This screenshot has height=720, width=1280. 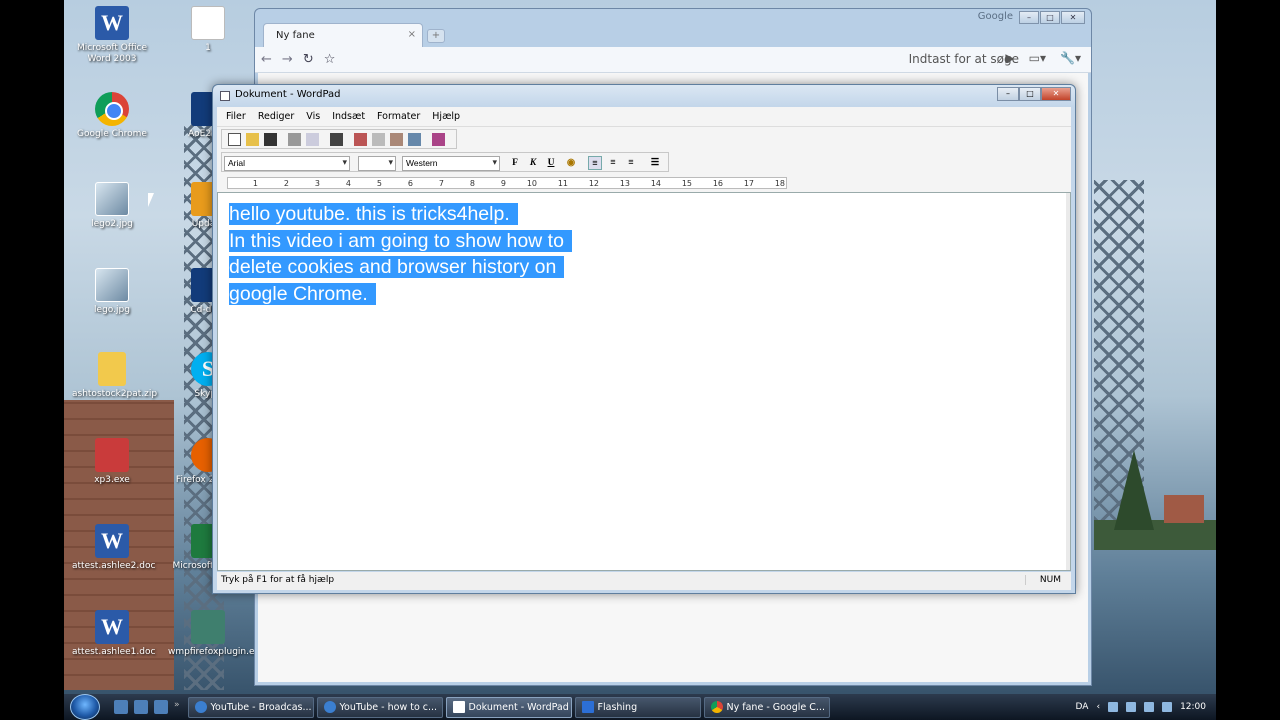 I want to click on quick-launch-more-icon: », so click(x=177, y=707).